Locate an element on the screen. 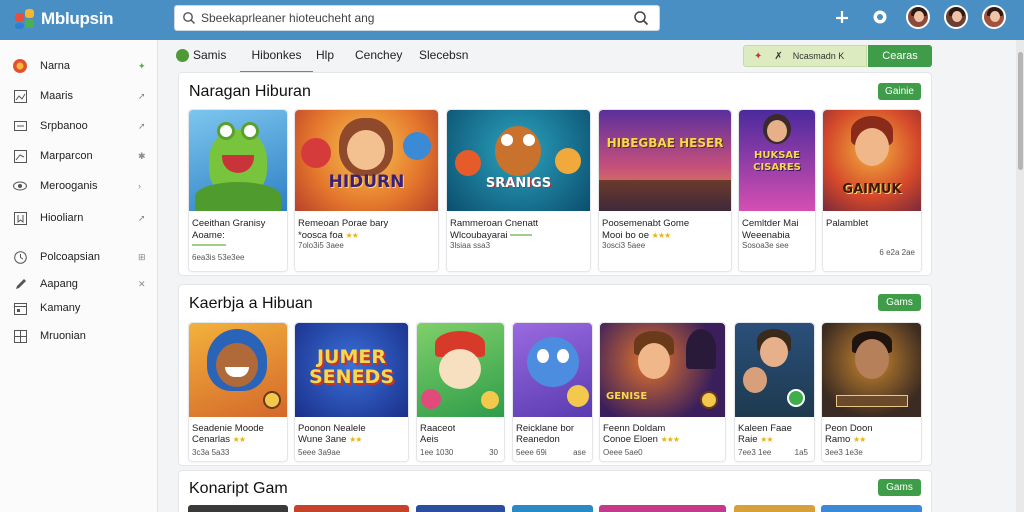 Image resolution: width=1024 pixels, height=512 pixels. sidebar-item-aapang: Aapang ✕ is located at coordinates (79, 284).